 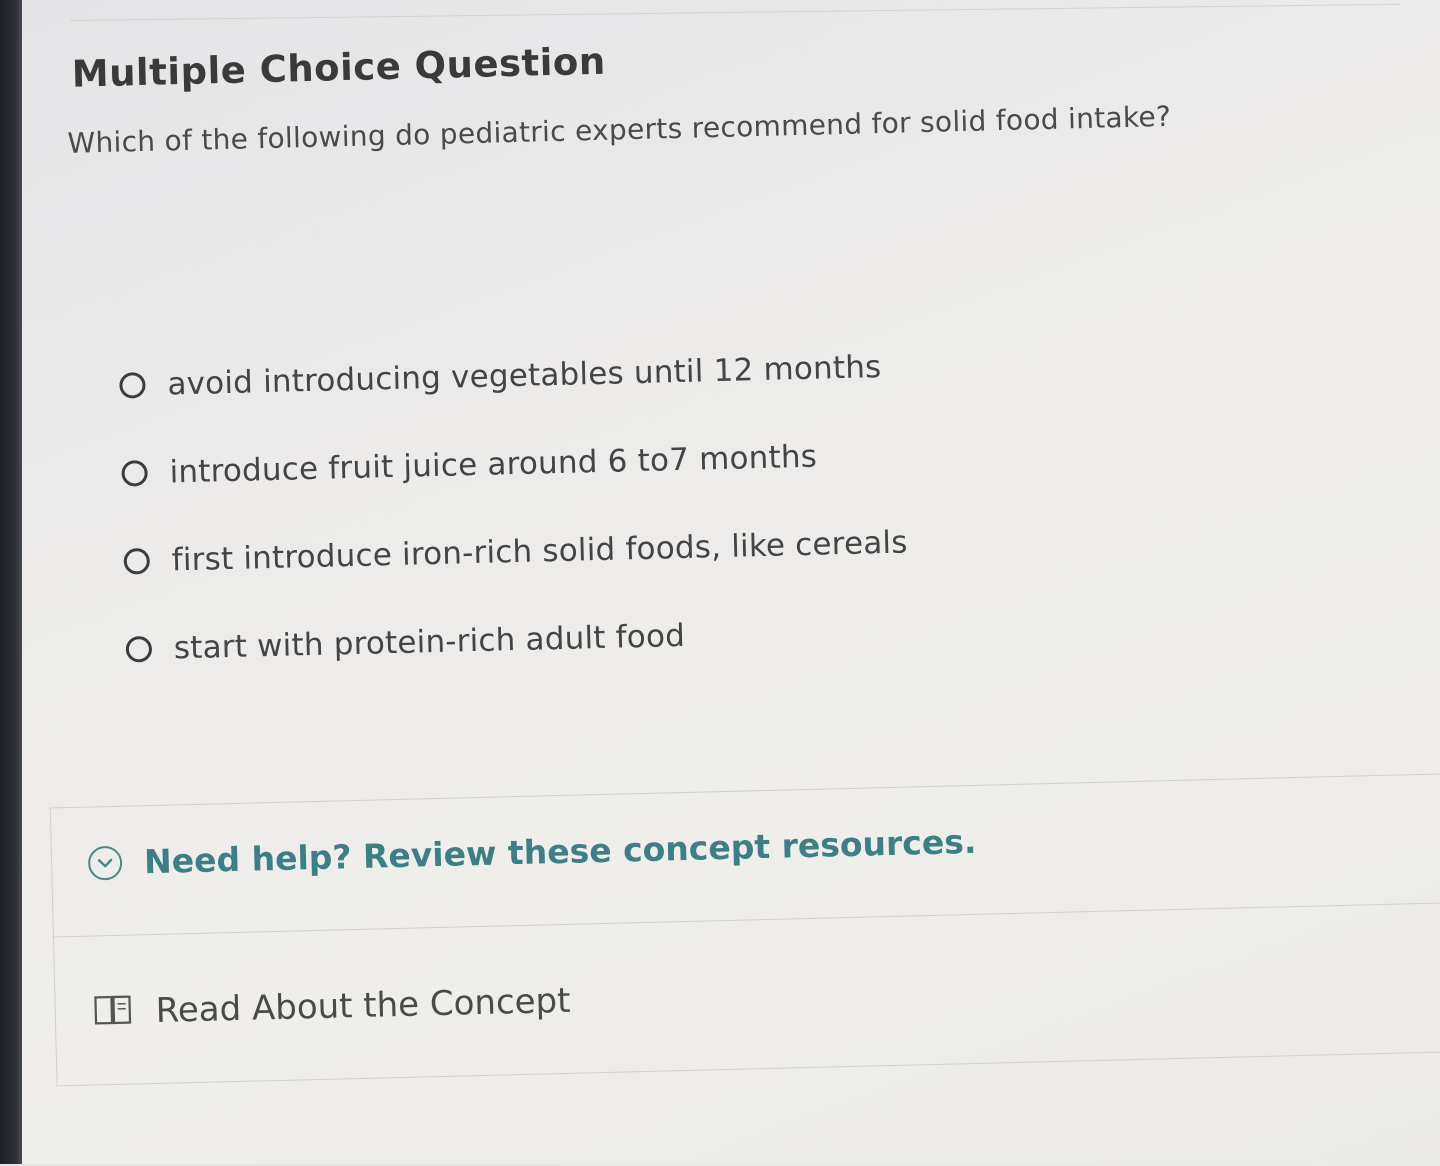 I want to click on read-about-concept-label: Read About the Concept, so click(x=363, y=1006).